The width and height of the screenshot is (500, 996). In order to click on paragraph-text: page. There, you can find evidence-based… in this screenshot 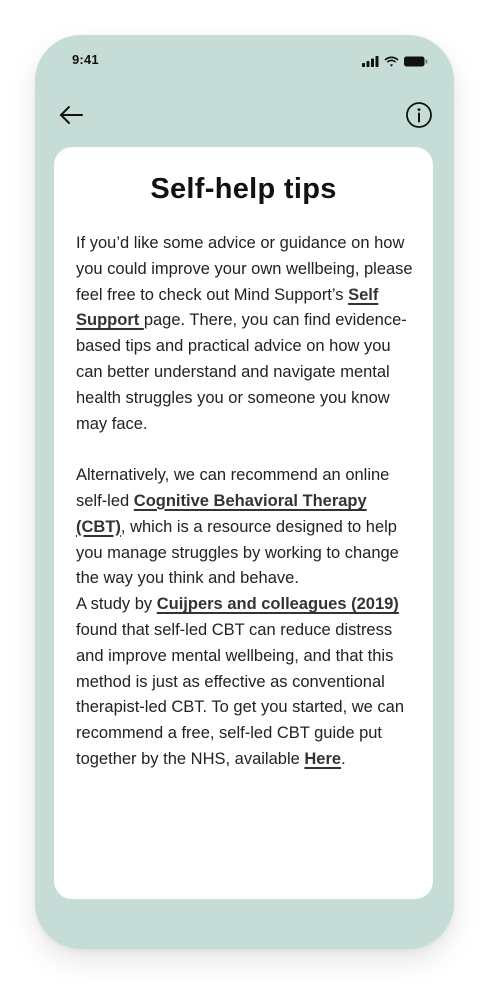, I will do `click(241, 372)`.